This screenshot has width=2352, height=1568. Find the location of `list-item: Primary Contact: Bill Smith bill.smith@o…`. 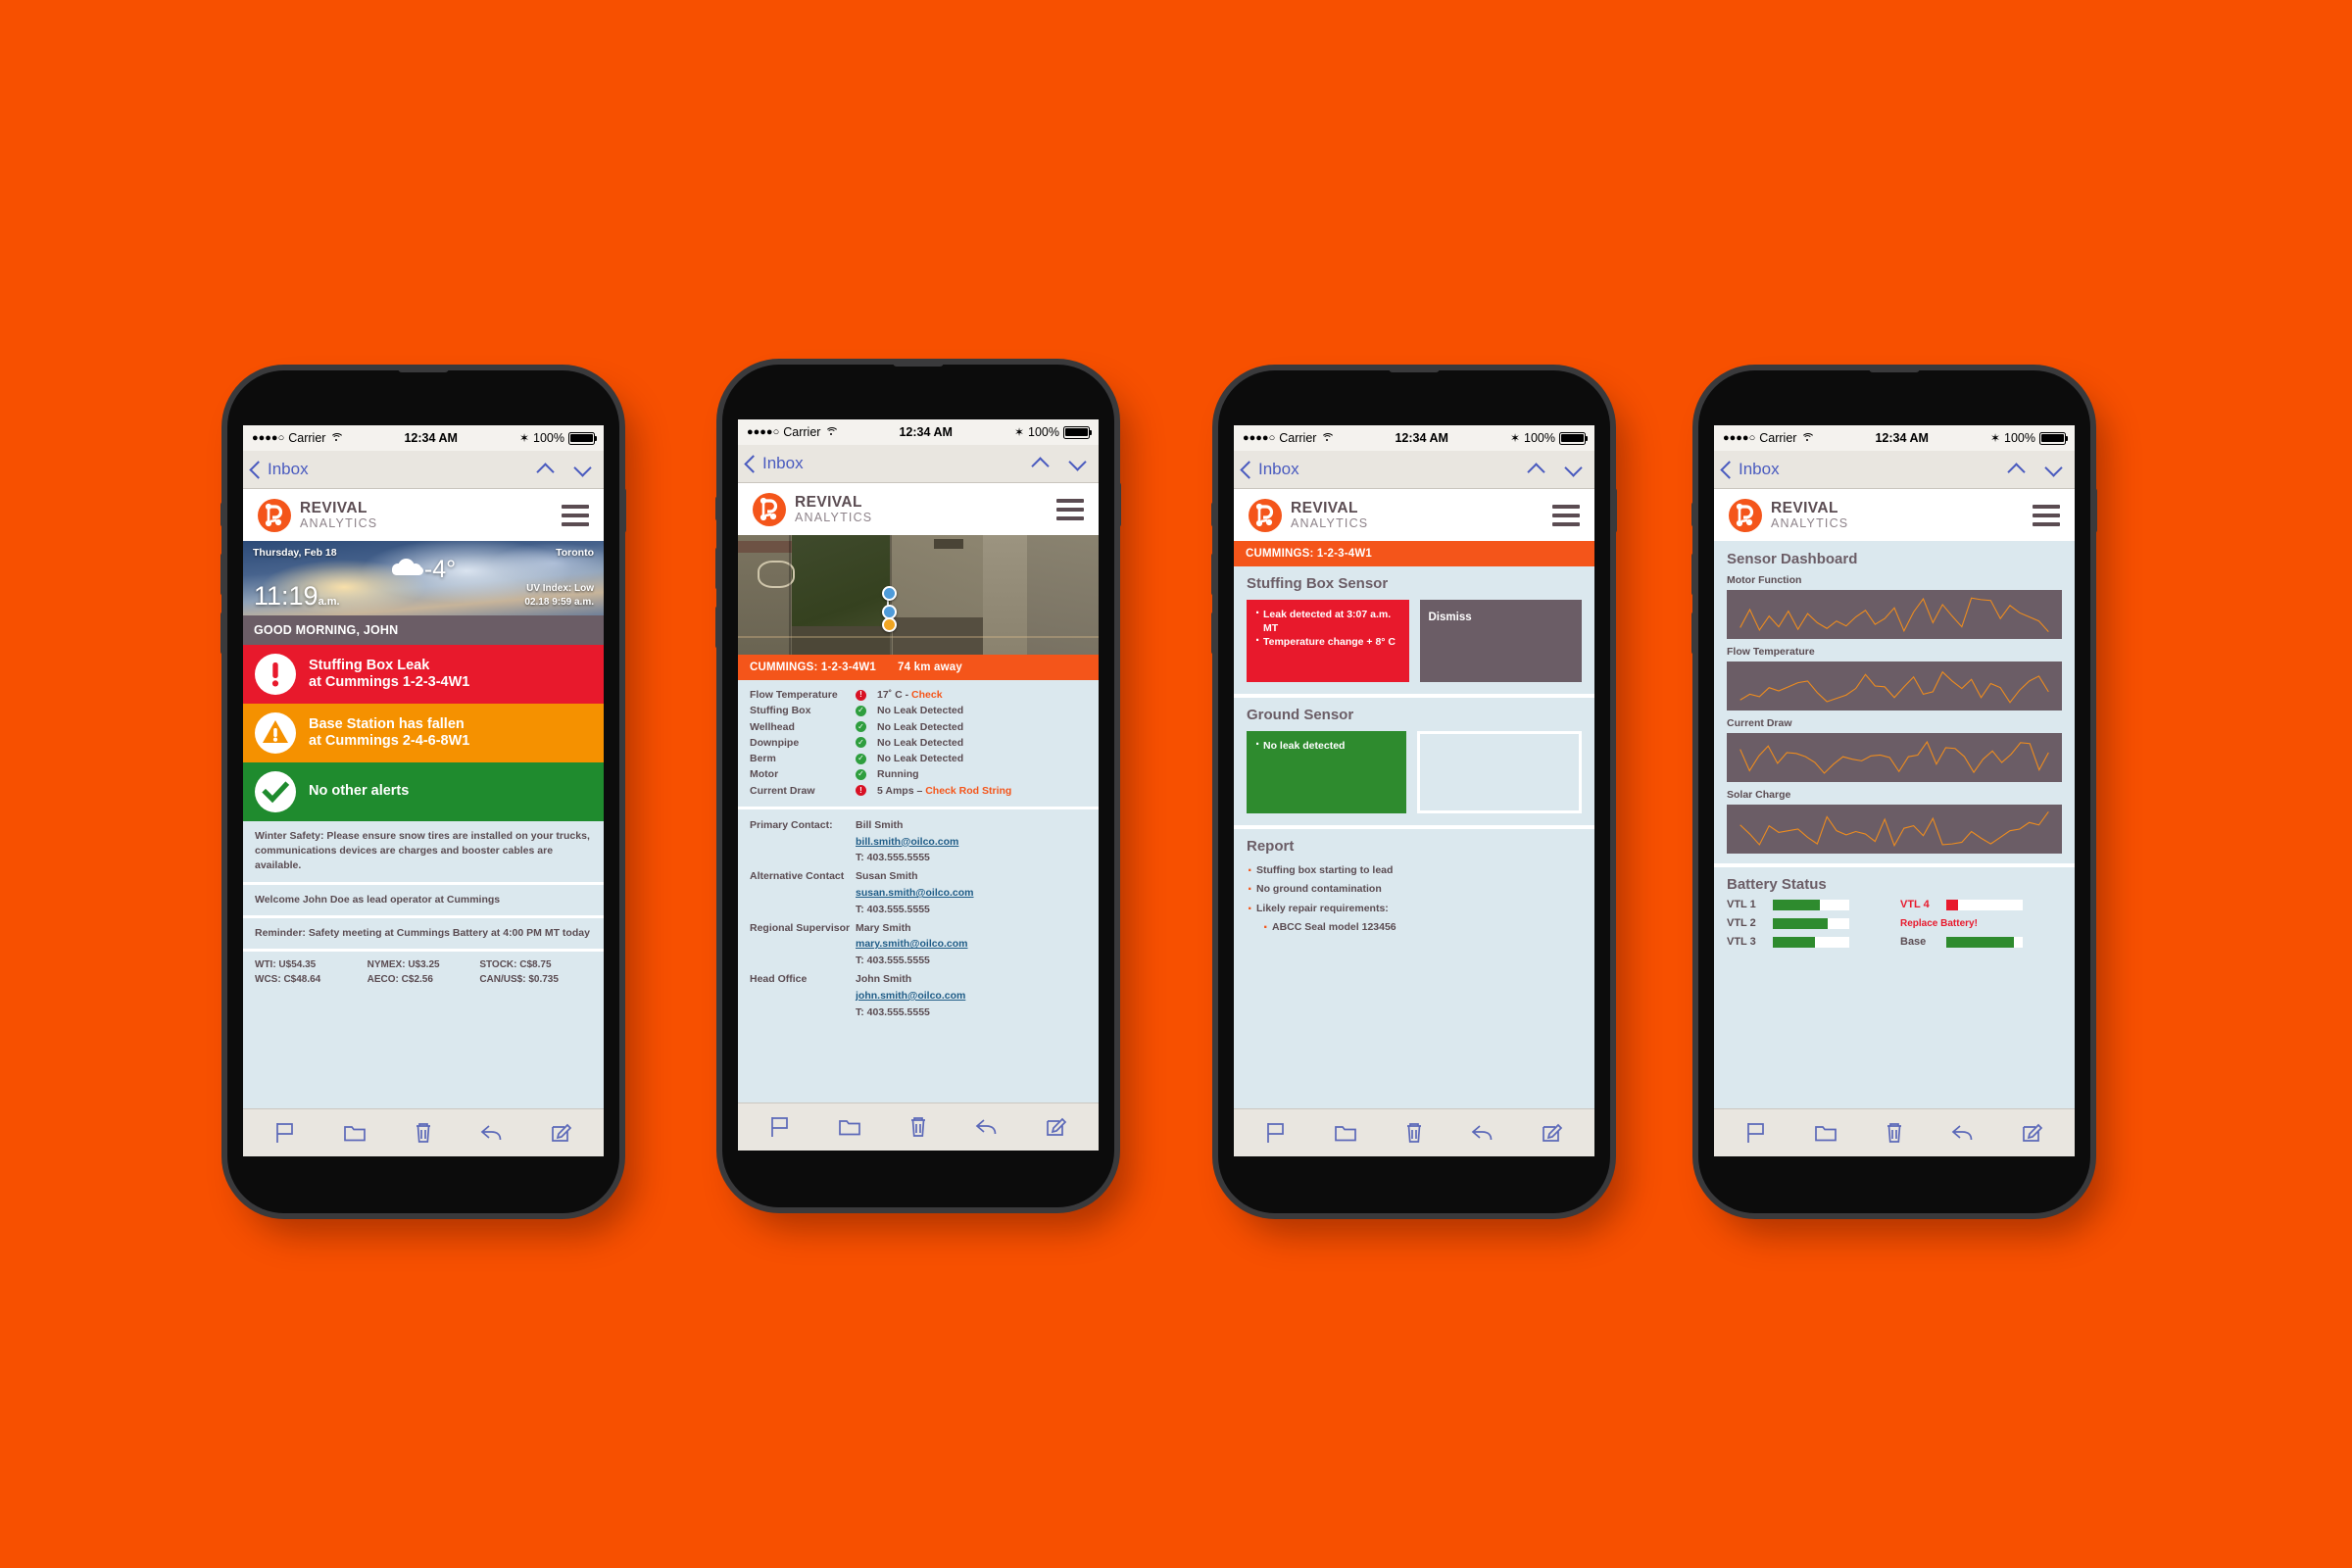

list-item: Primary Contact: Bill Smith bill.smith@o… is located at coordinates (918, 842).